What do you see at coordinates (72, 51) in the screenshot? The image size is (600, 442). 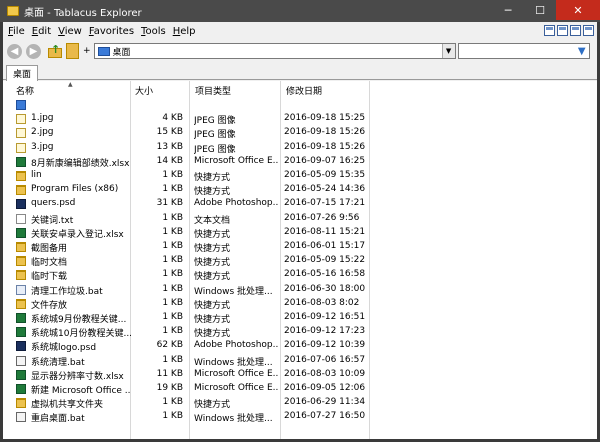 I see `folders-icon` at bounding box center [72, 51].